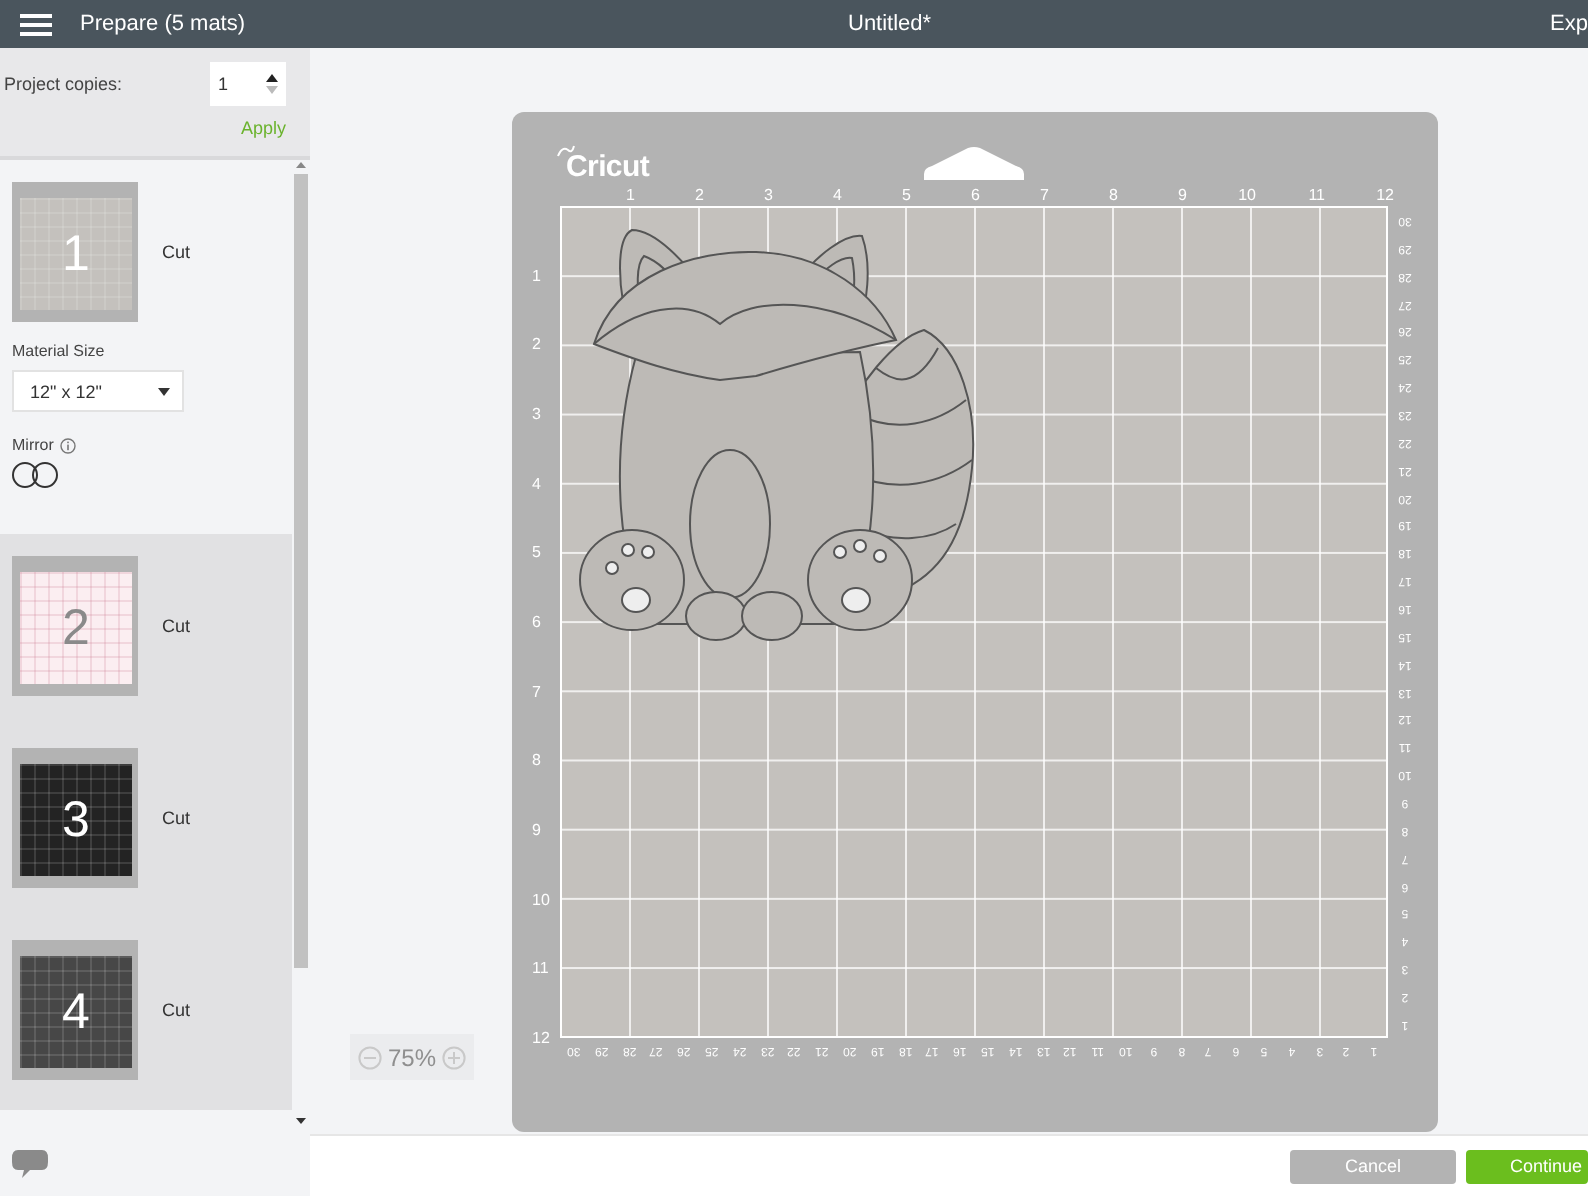 This screenshot has width=1588, height=1196. I want to click on logo-swirl-icon, so click(566, 151).